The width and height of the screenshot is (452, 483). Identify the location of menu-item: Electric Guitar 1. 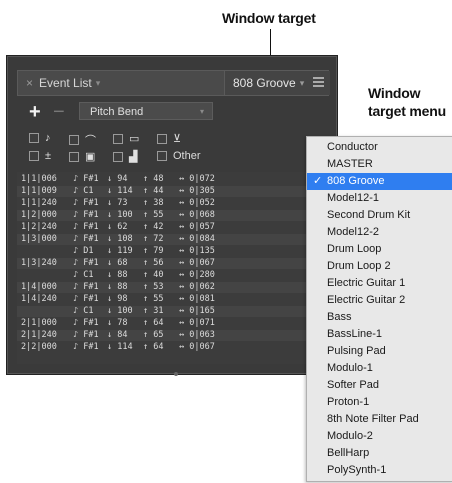
(379, 283).